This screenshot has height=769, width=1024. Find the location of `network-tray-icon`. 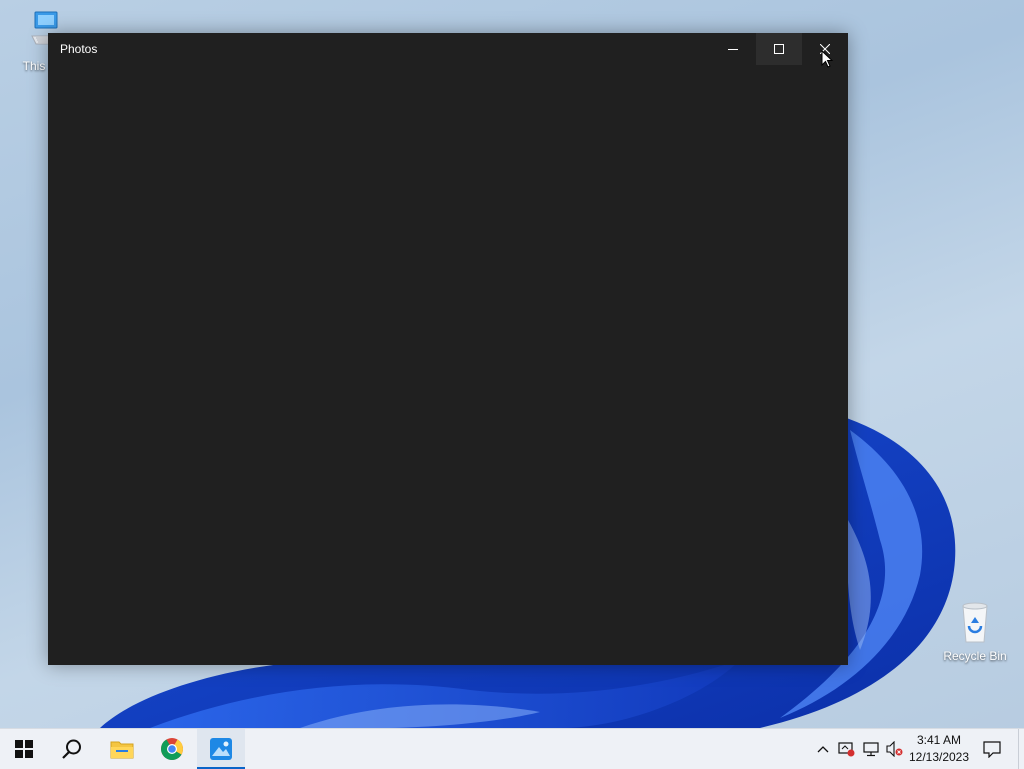

network-tray-icon is located at coordinates (871, 749).